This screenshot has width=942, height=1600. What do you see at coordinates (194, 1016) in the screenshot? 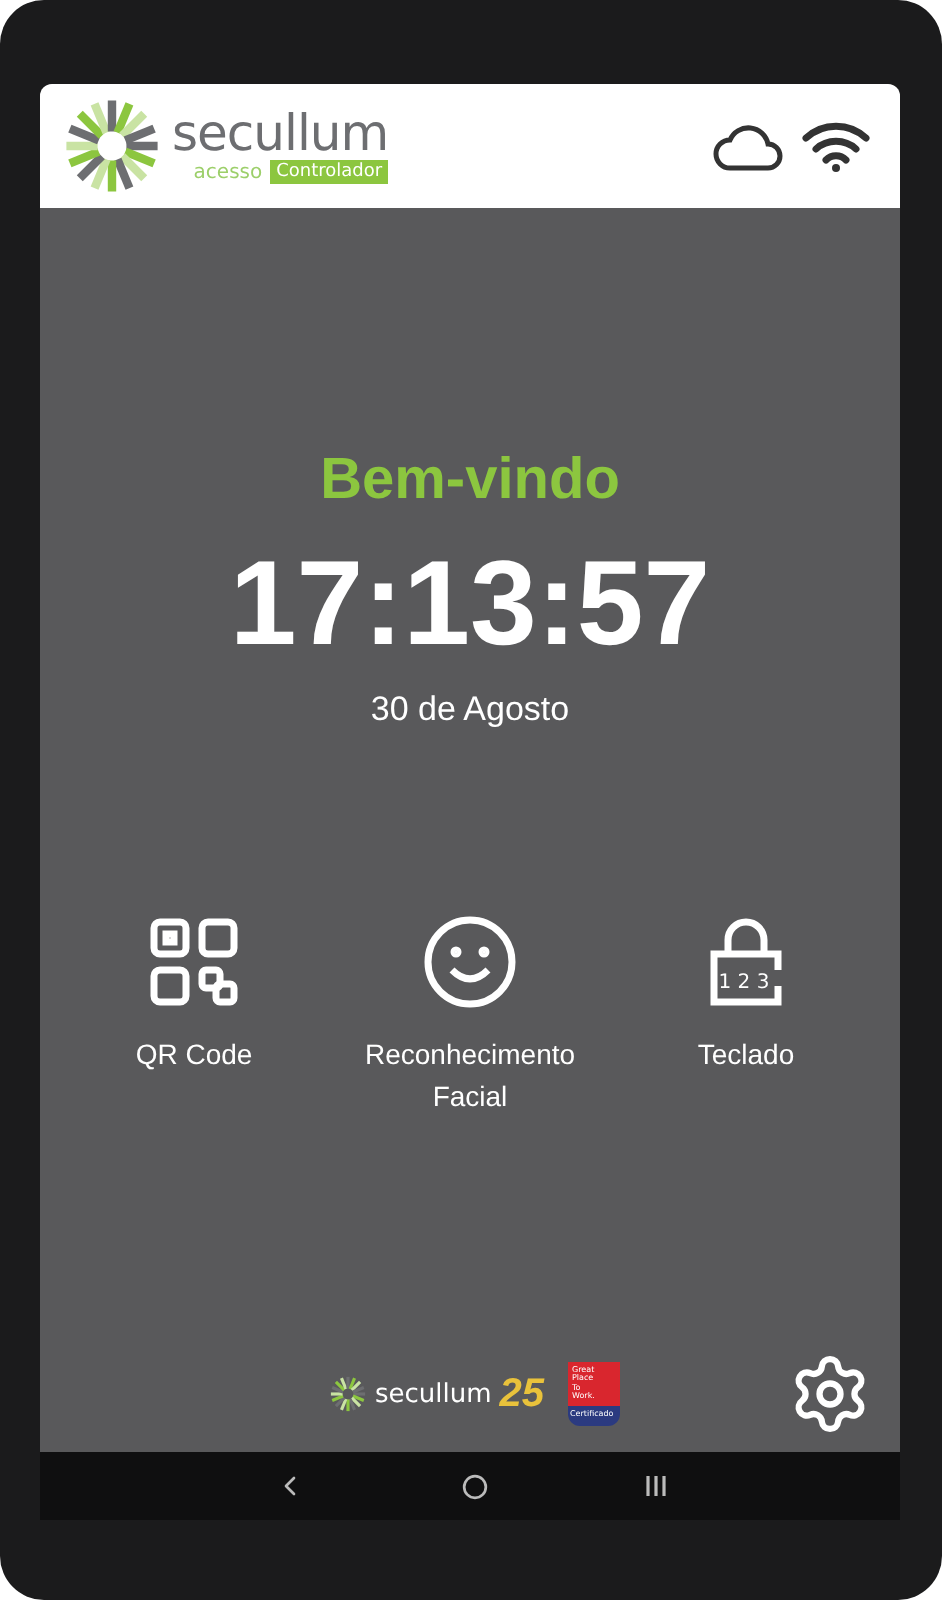
I see `auth-option-button: QR Code` at bounding box center [194, 1016].